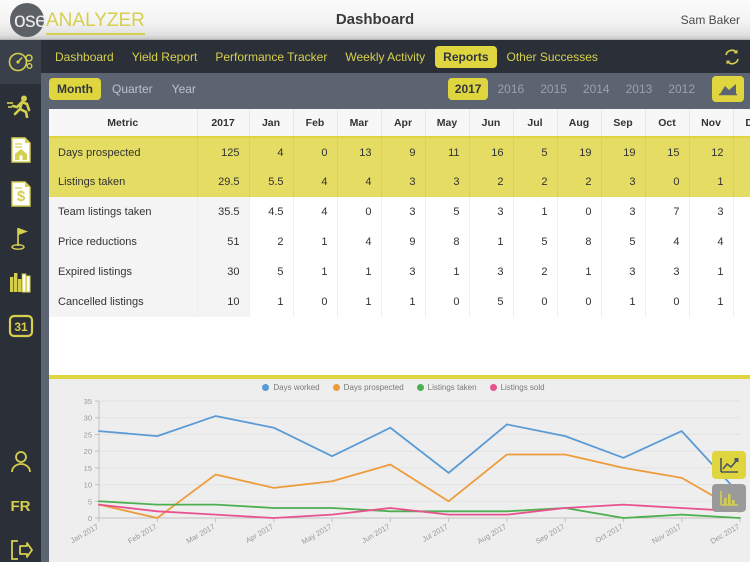  Describe the element at coordinates (123, 212) in the screenshot. I see `table-cell-metric: Team listings taken` at that location.